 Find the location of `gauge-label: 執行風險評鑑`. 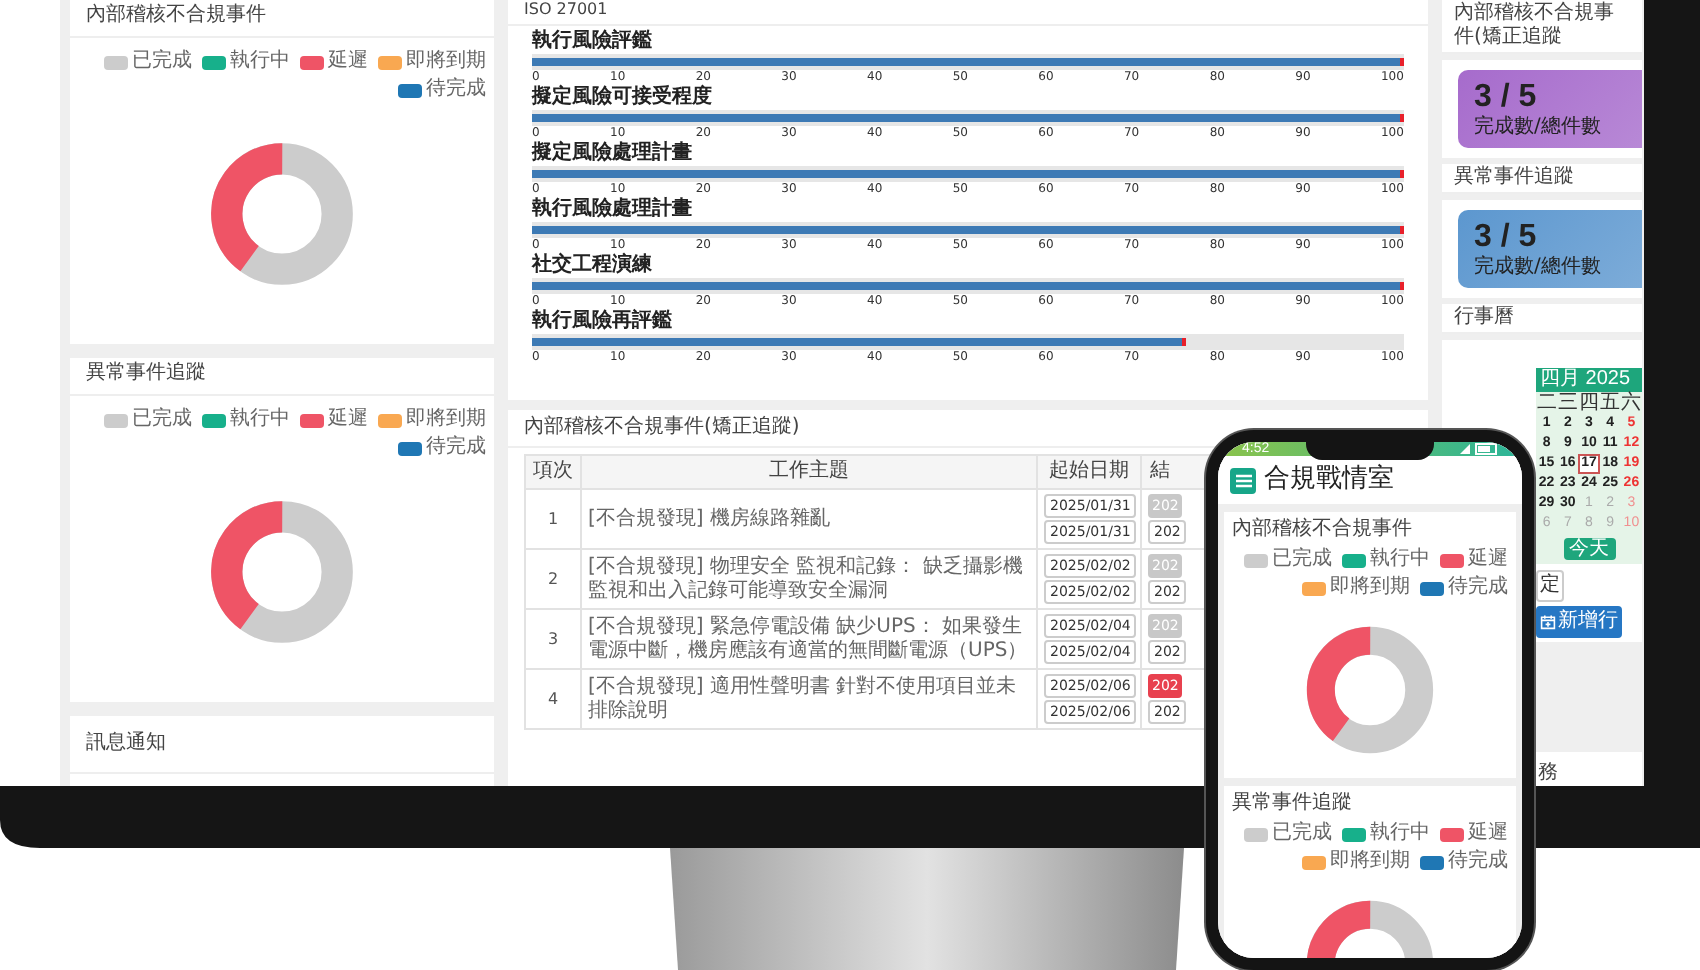

gauge-label: 執行風險評鑑 is located at coordinates (593, 42).